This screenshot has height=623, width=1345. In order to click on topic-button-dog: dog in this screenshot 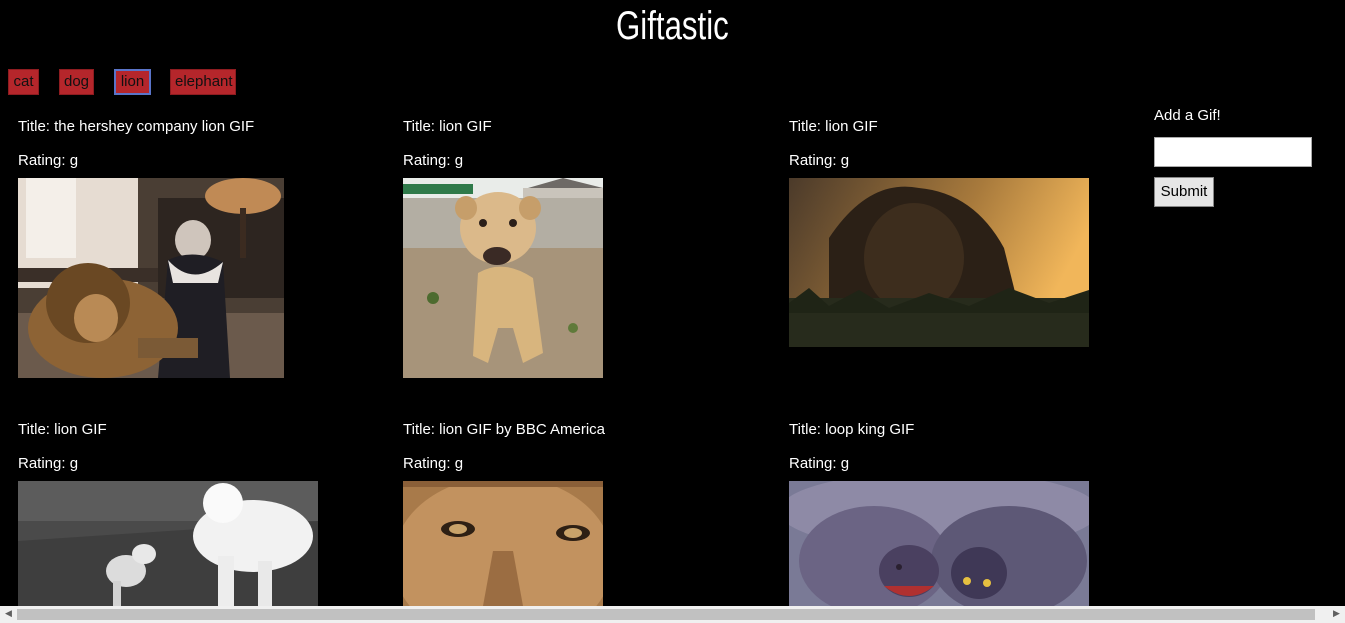, I will do `click(76, 82)`.